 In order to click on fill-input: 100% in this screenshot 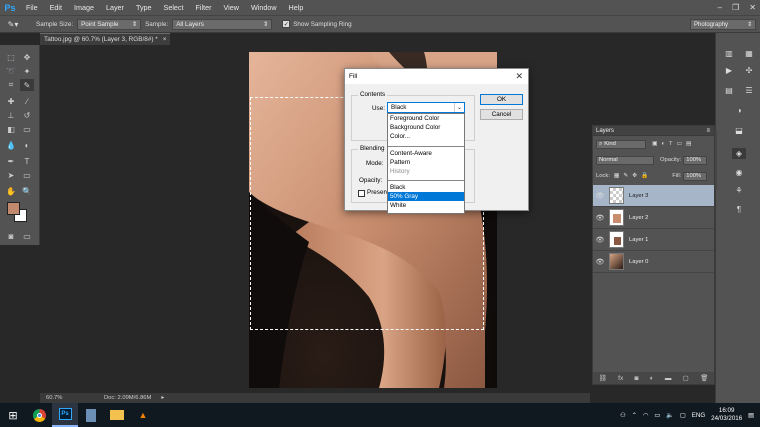, I will do `click(695, 176)`.